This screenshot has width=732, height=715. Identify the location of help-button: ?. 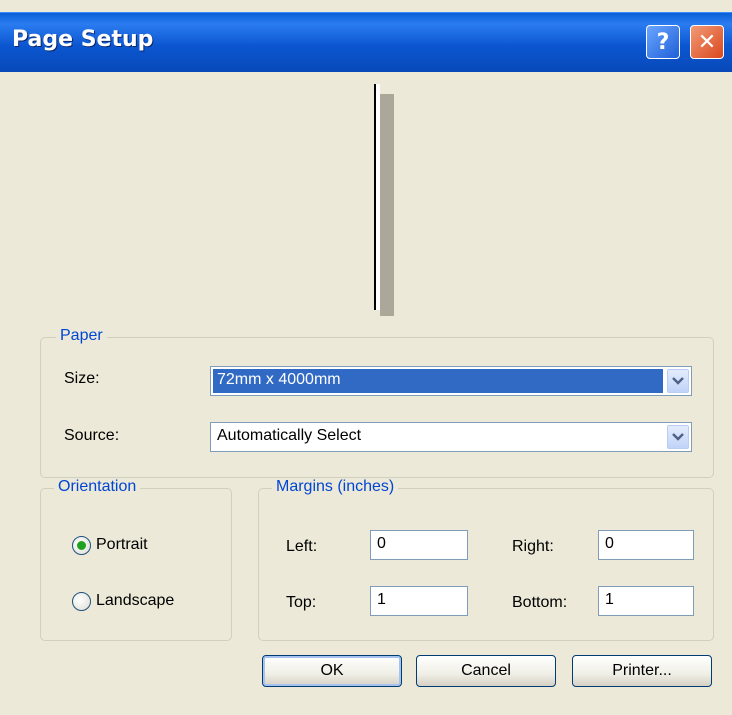
(663, 42).